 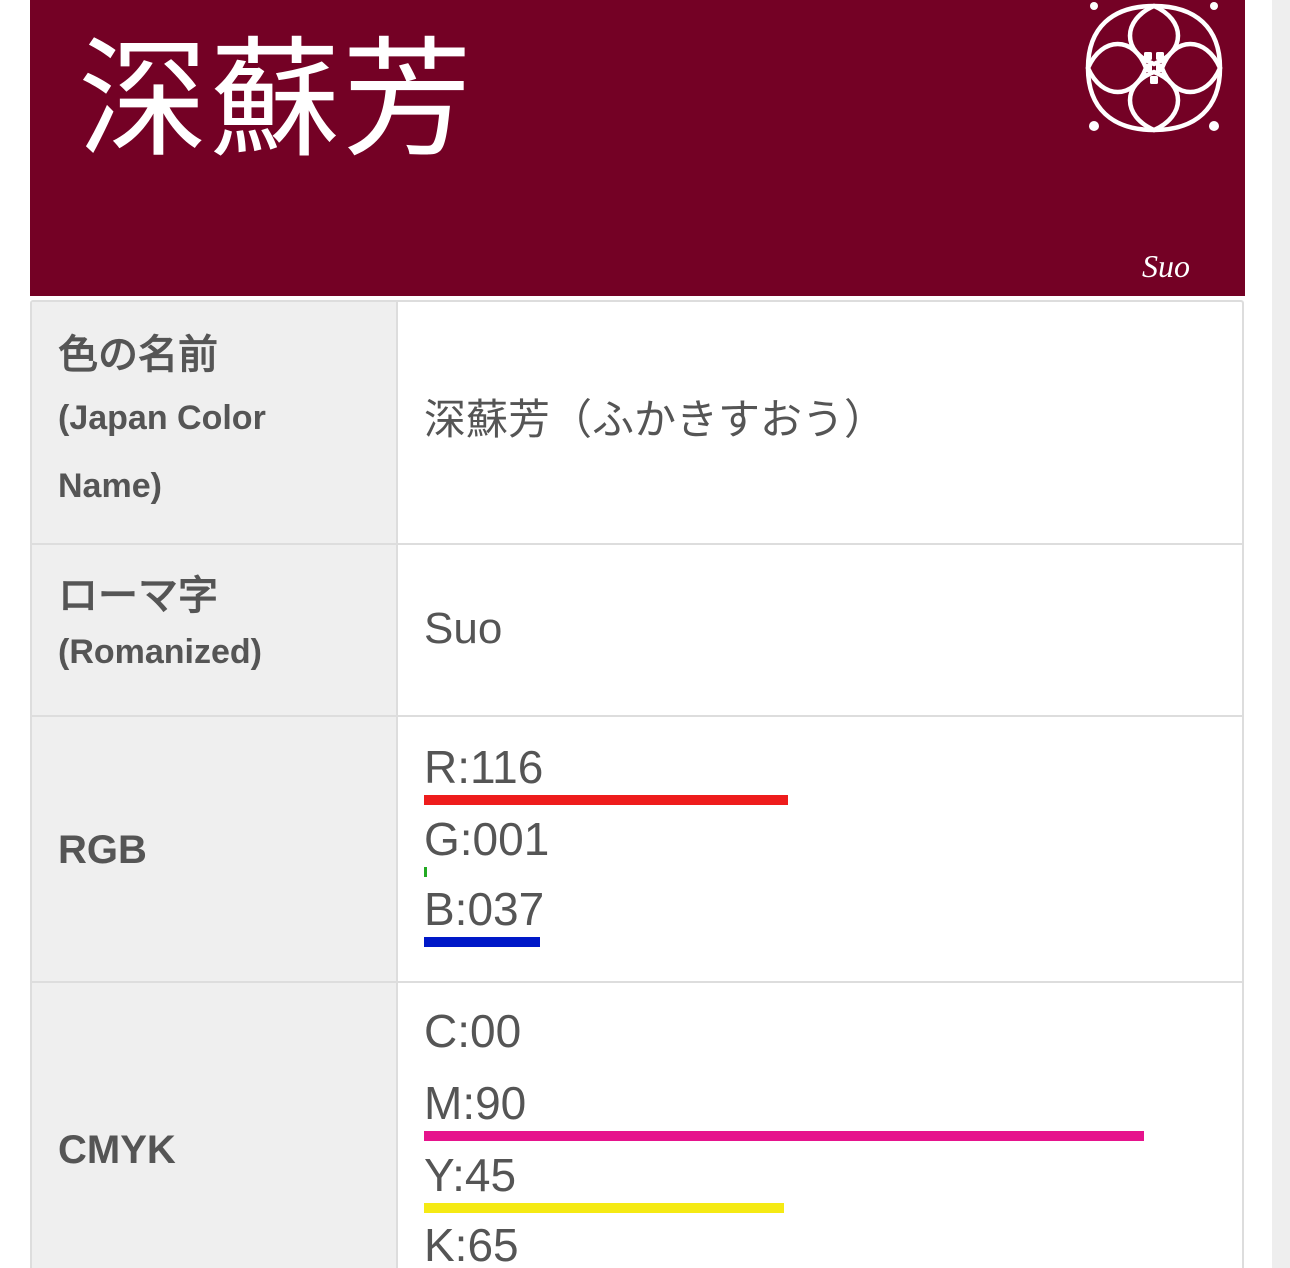 What do you see at coordinates (138, 596) in the screenshot?
I see `label-romanized-ja: ローマ字` at bounding box center [138, 596].